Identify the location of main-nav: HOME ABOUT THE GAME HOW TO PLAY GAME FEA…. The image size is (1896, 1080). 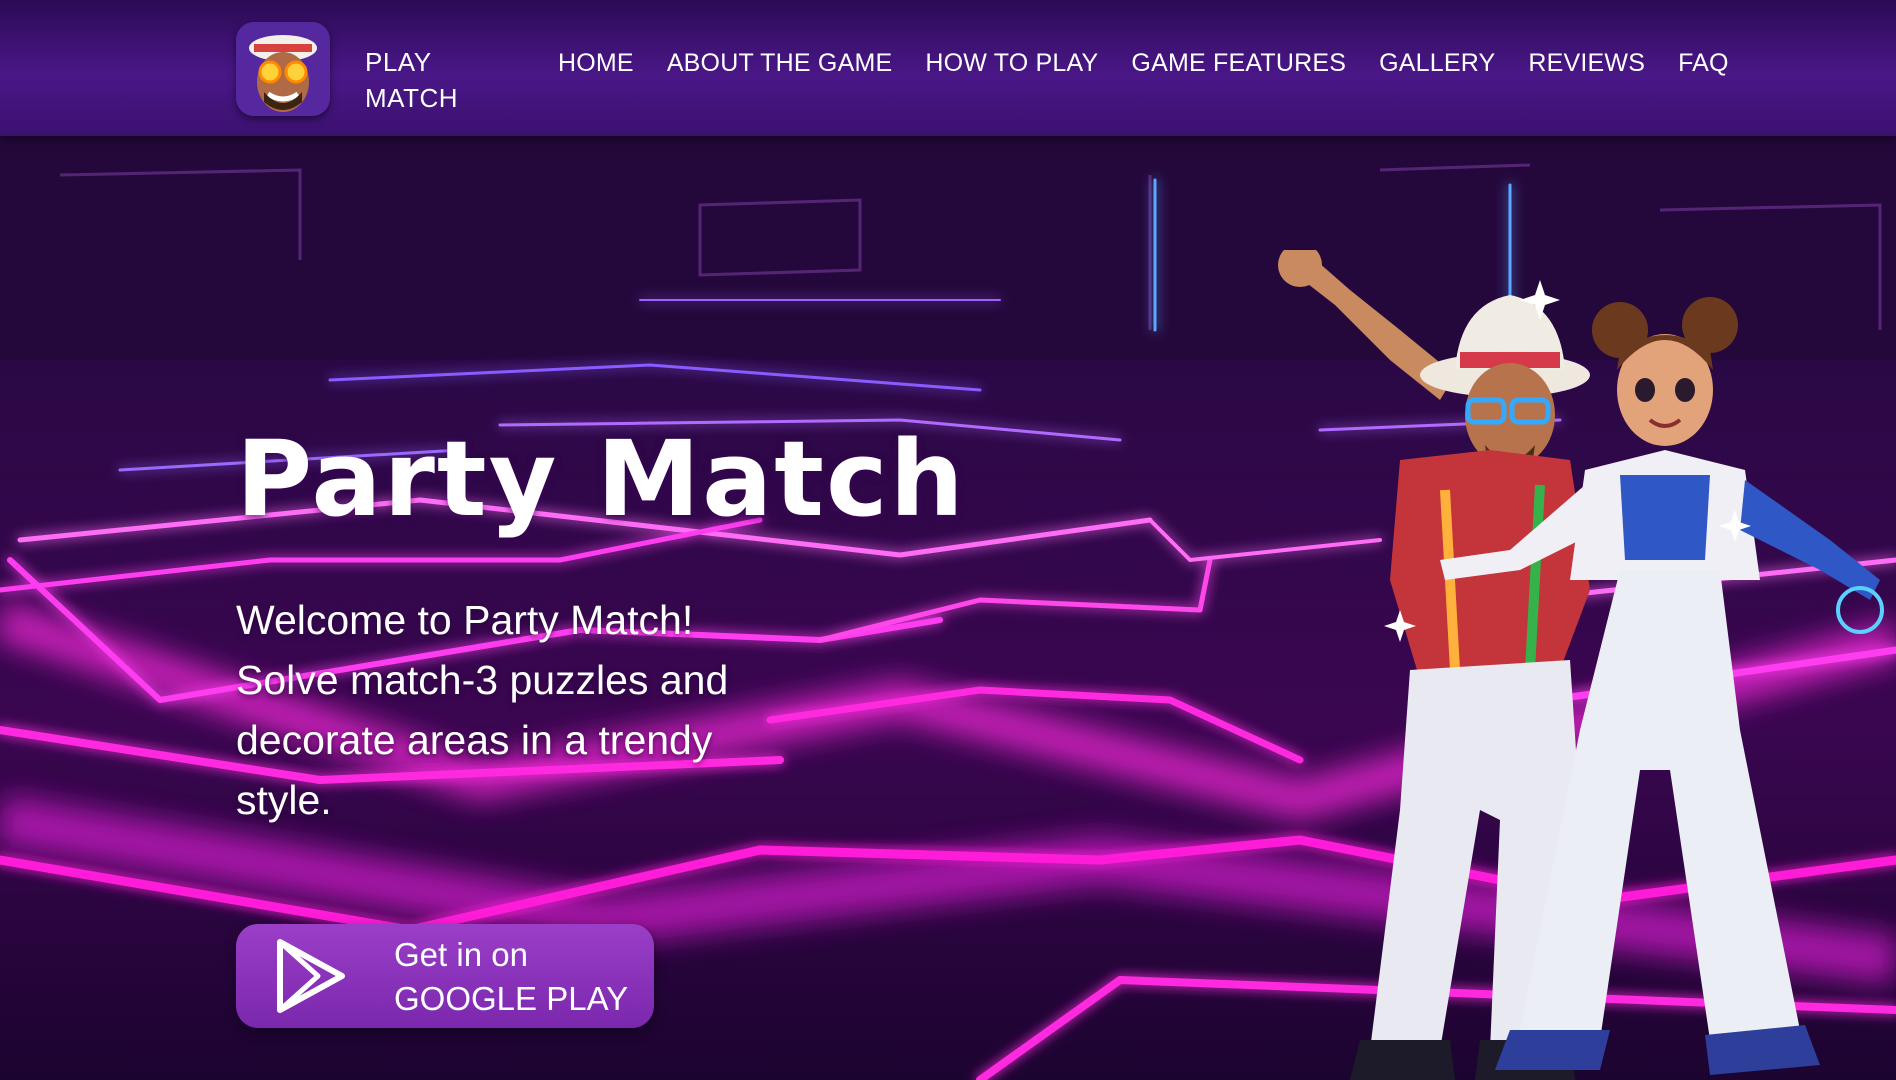
(1143, 63).